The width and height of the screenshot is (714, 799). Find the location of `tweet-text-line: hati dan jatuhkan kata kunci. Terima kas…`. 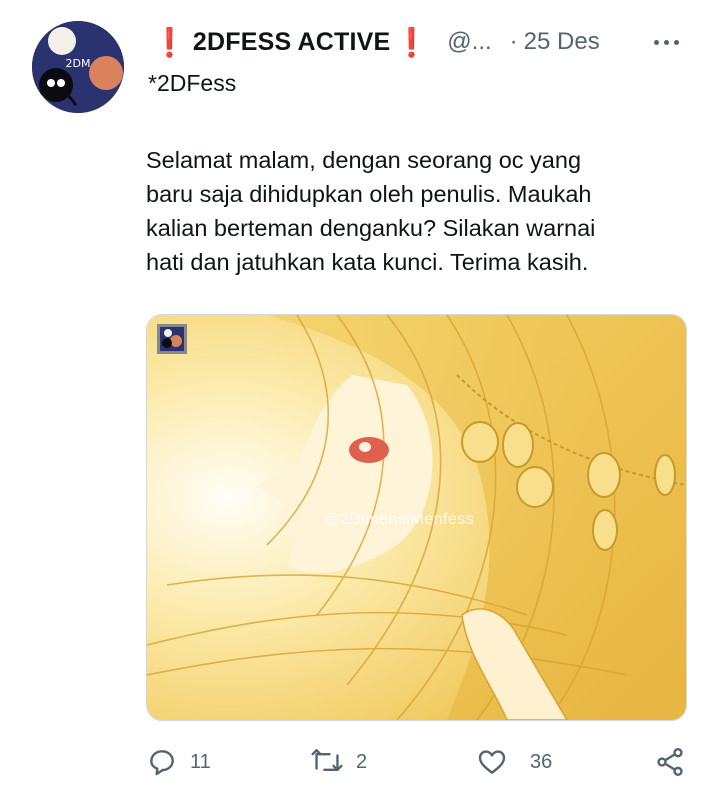

tweet-text-line: hati dan jatuhkan kata kunci. Terima kas… is located at coordinates (367, 262).